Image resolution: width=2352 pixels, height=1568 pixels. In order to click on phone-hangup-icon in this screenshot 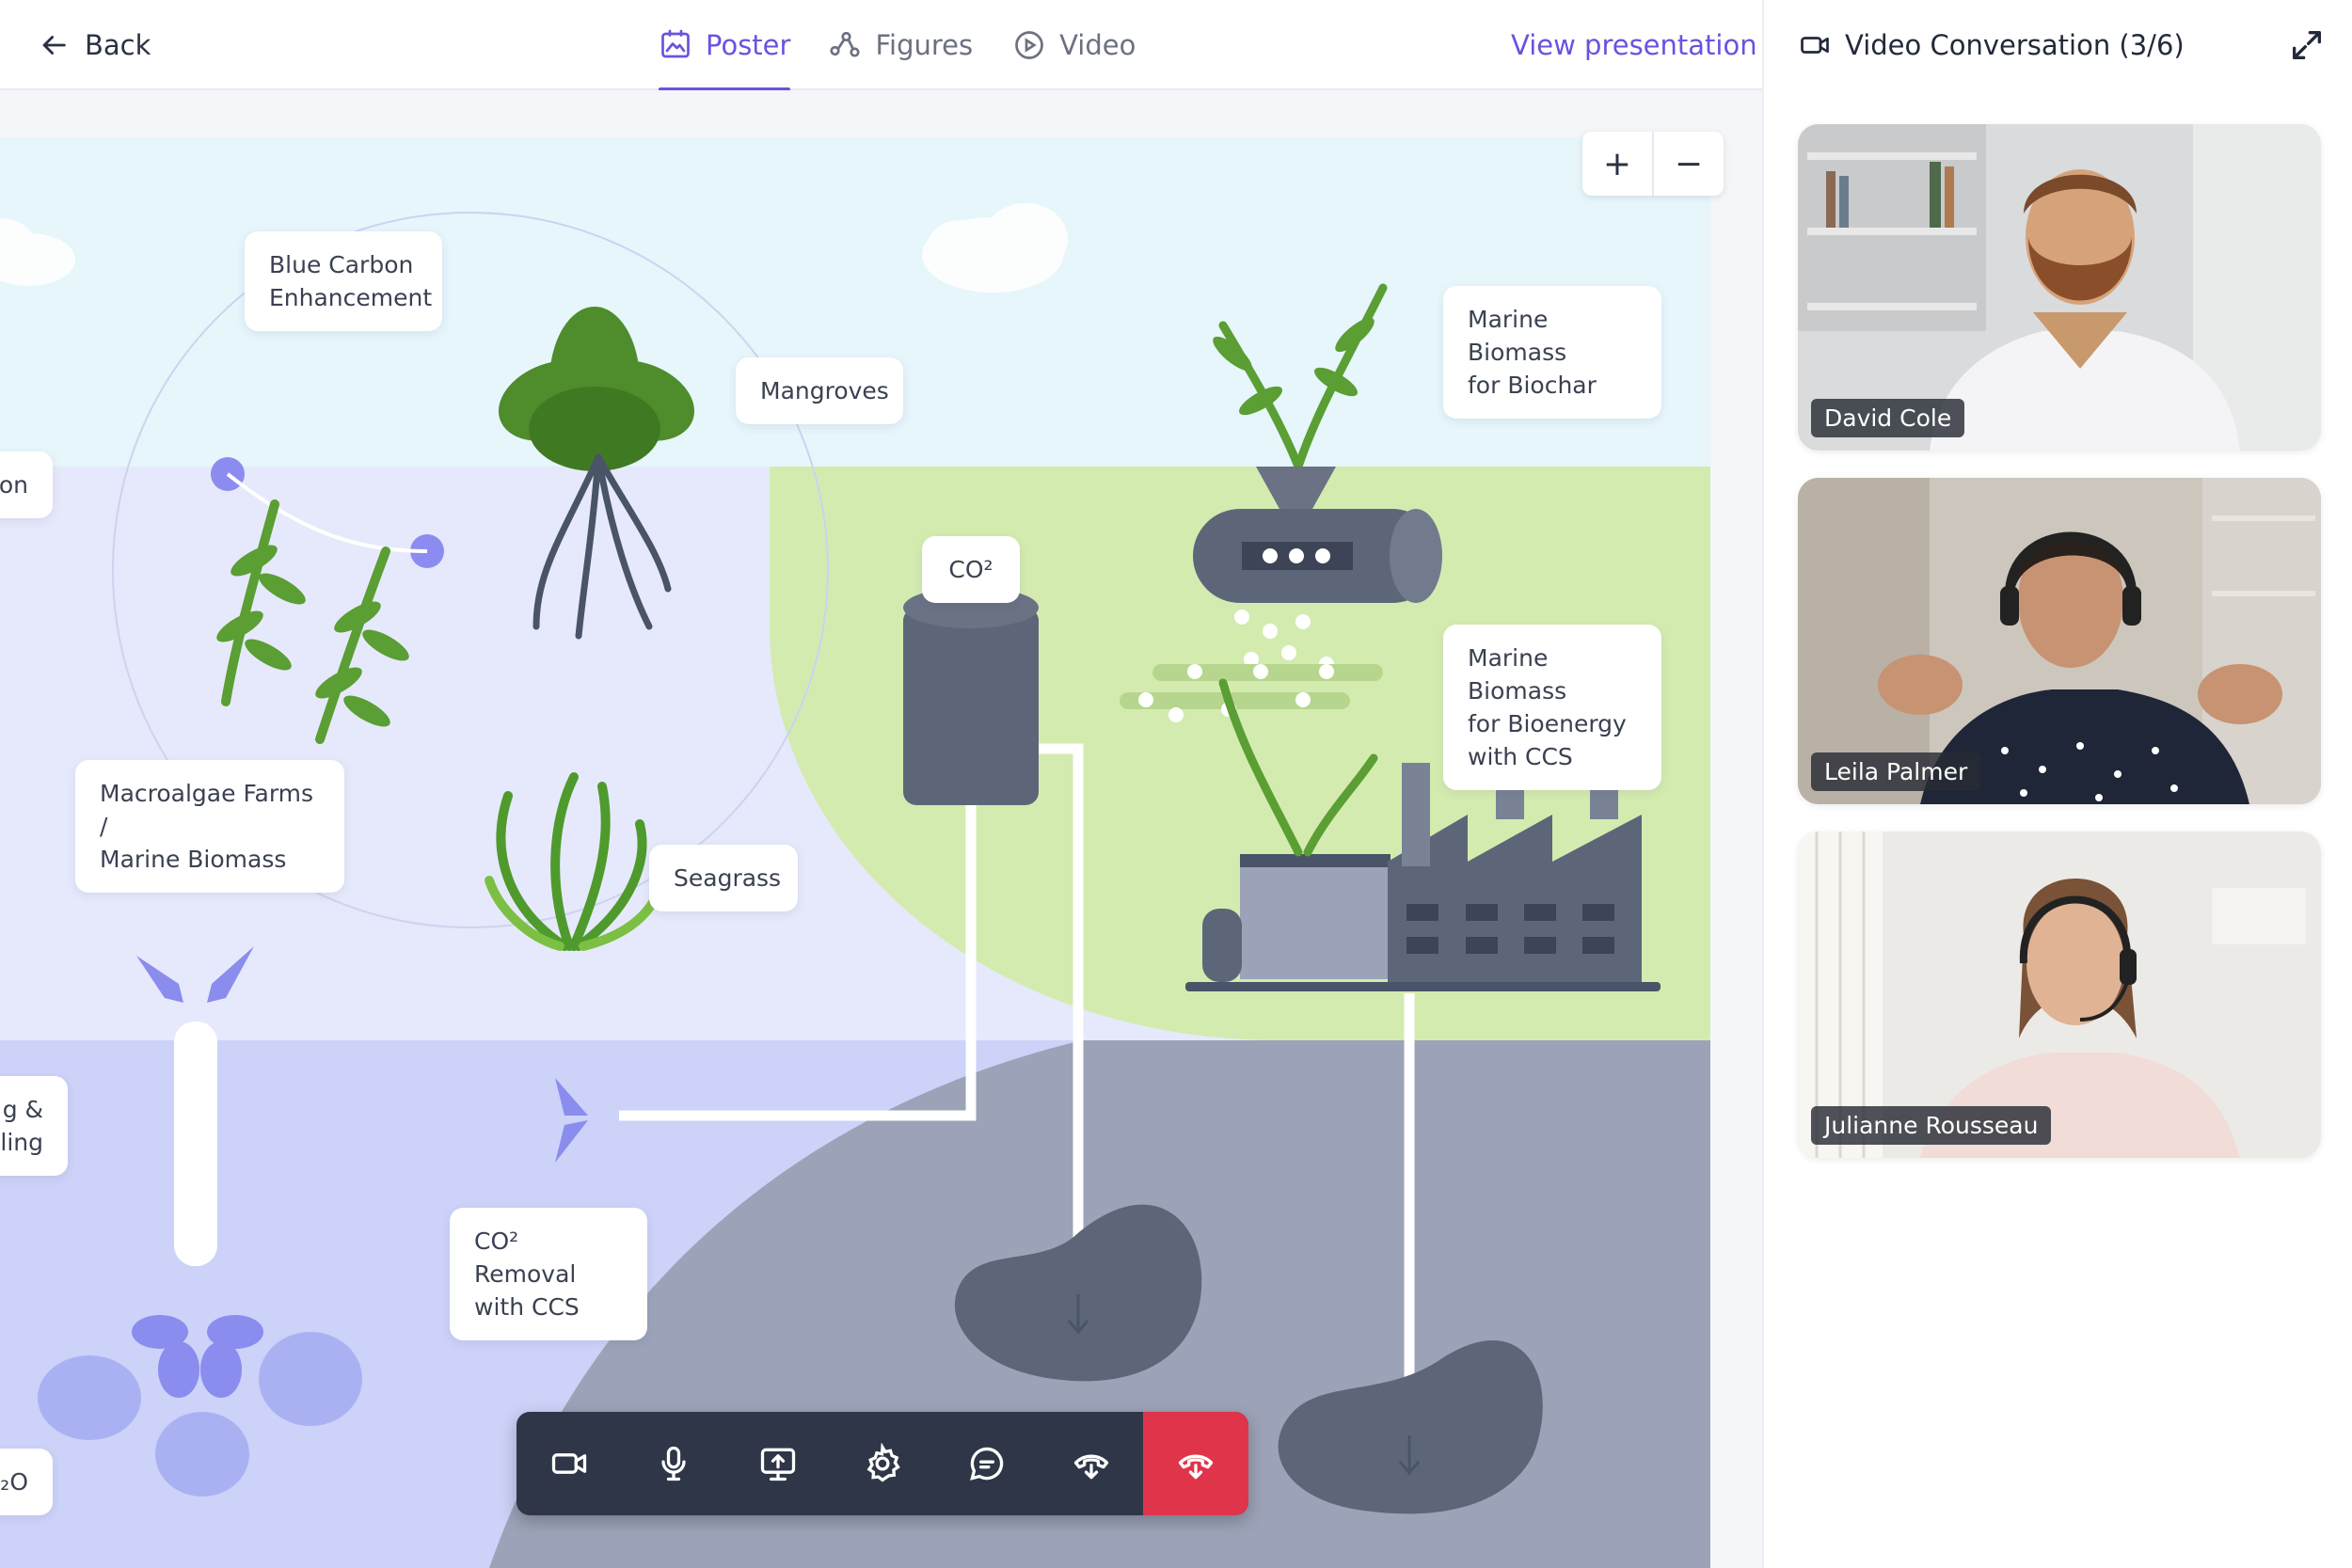, I will do `click(1196, 1467)`.